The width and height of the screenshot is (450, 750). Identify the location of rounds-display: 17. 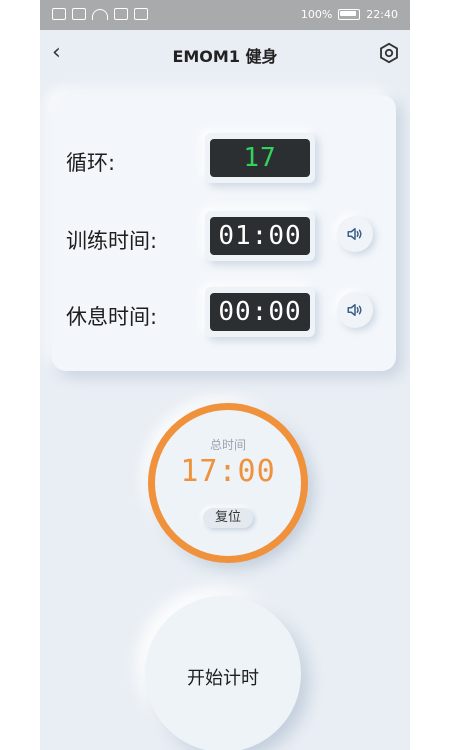
(260, 158).